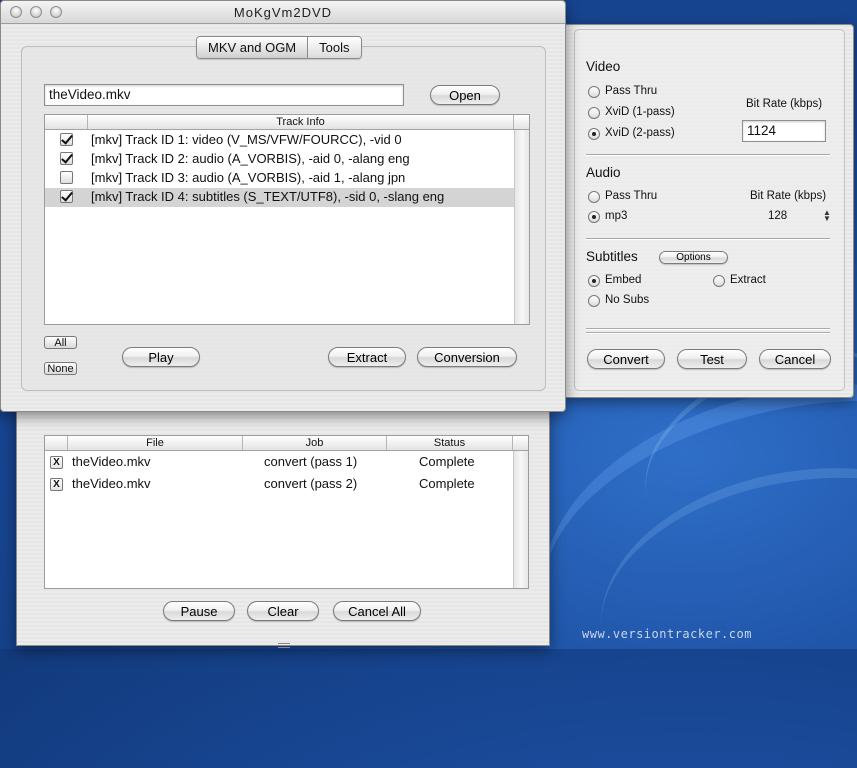 The image size is (857, 768). Describe the element at coordinates (623, 280) in the screenshot. I see `subs-embed-label: Embed` at that location.